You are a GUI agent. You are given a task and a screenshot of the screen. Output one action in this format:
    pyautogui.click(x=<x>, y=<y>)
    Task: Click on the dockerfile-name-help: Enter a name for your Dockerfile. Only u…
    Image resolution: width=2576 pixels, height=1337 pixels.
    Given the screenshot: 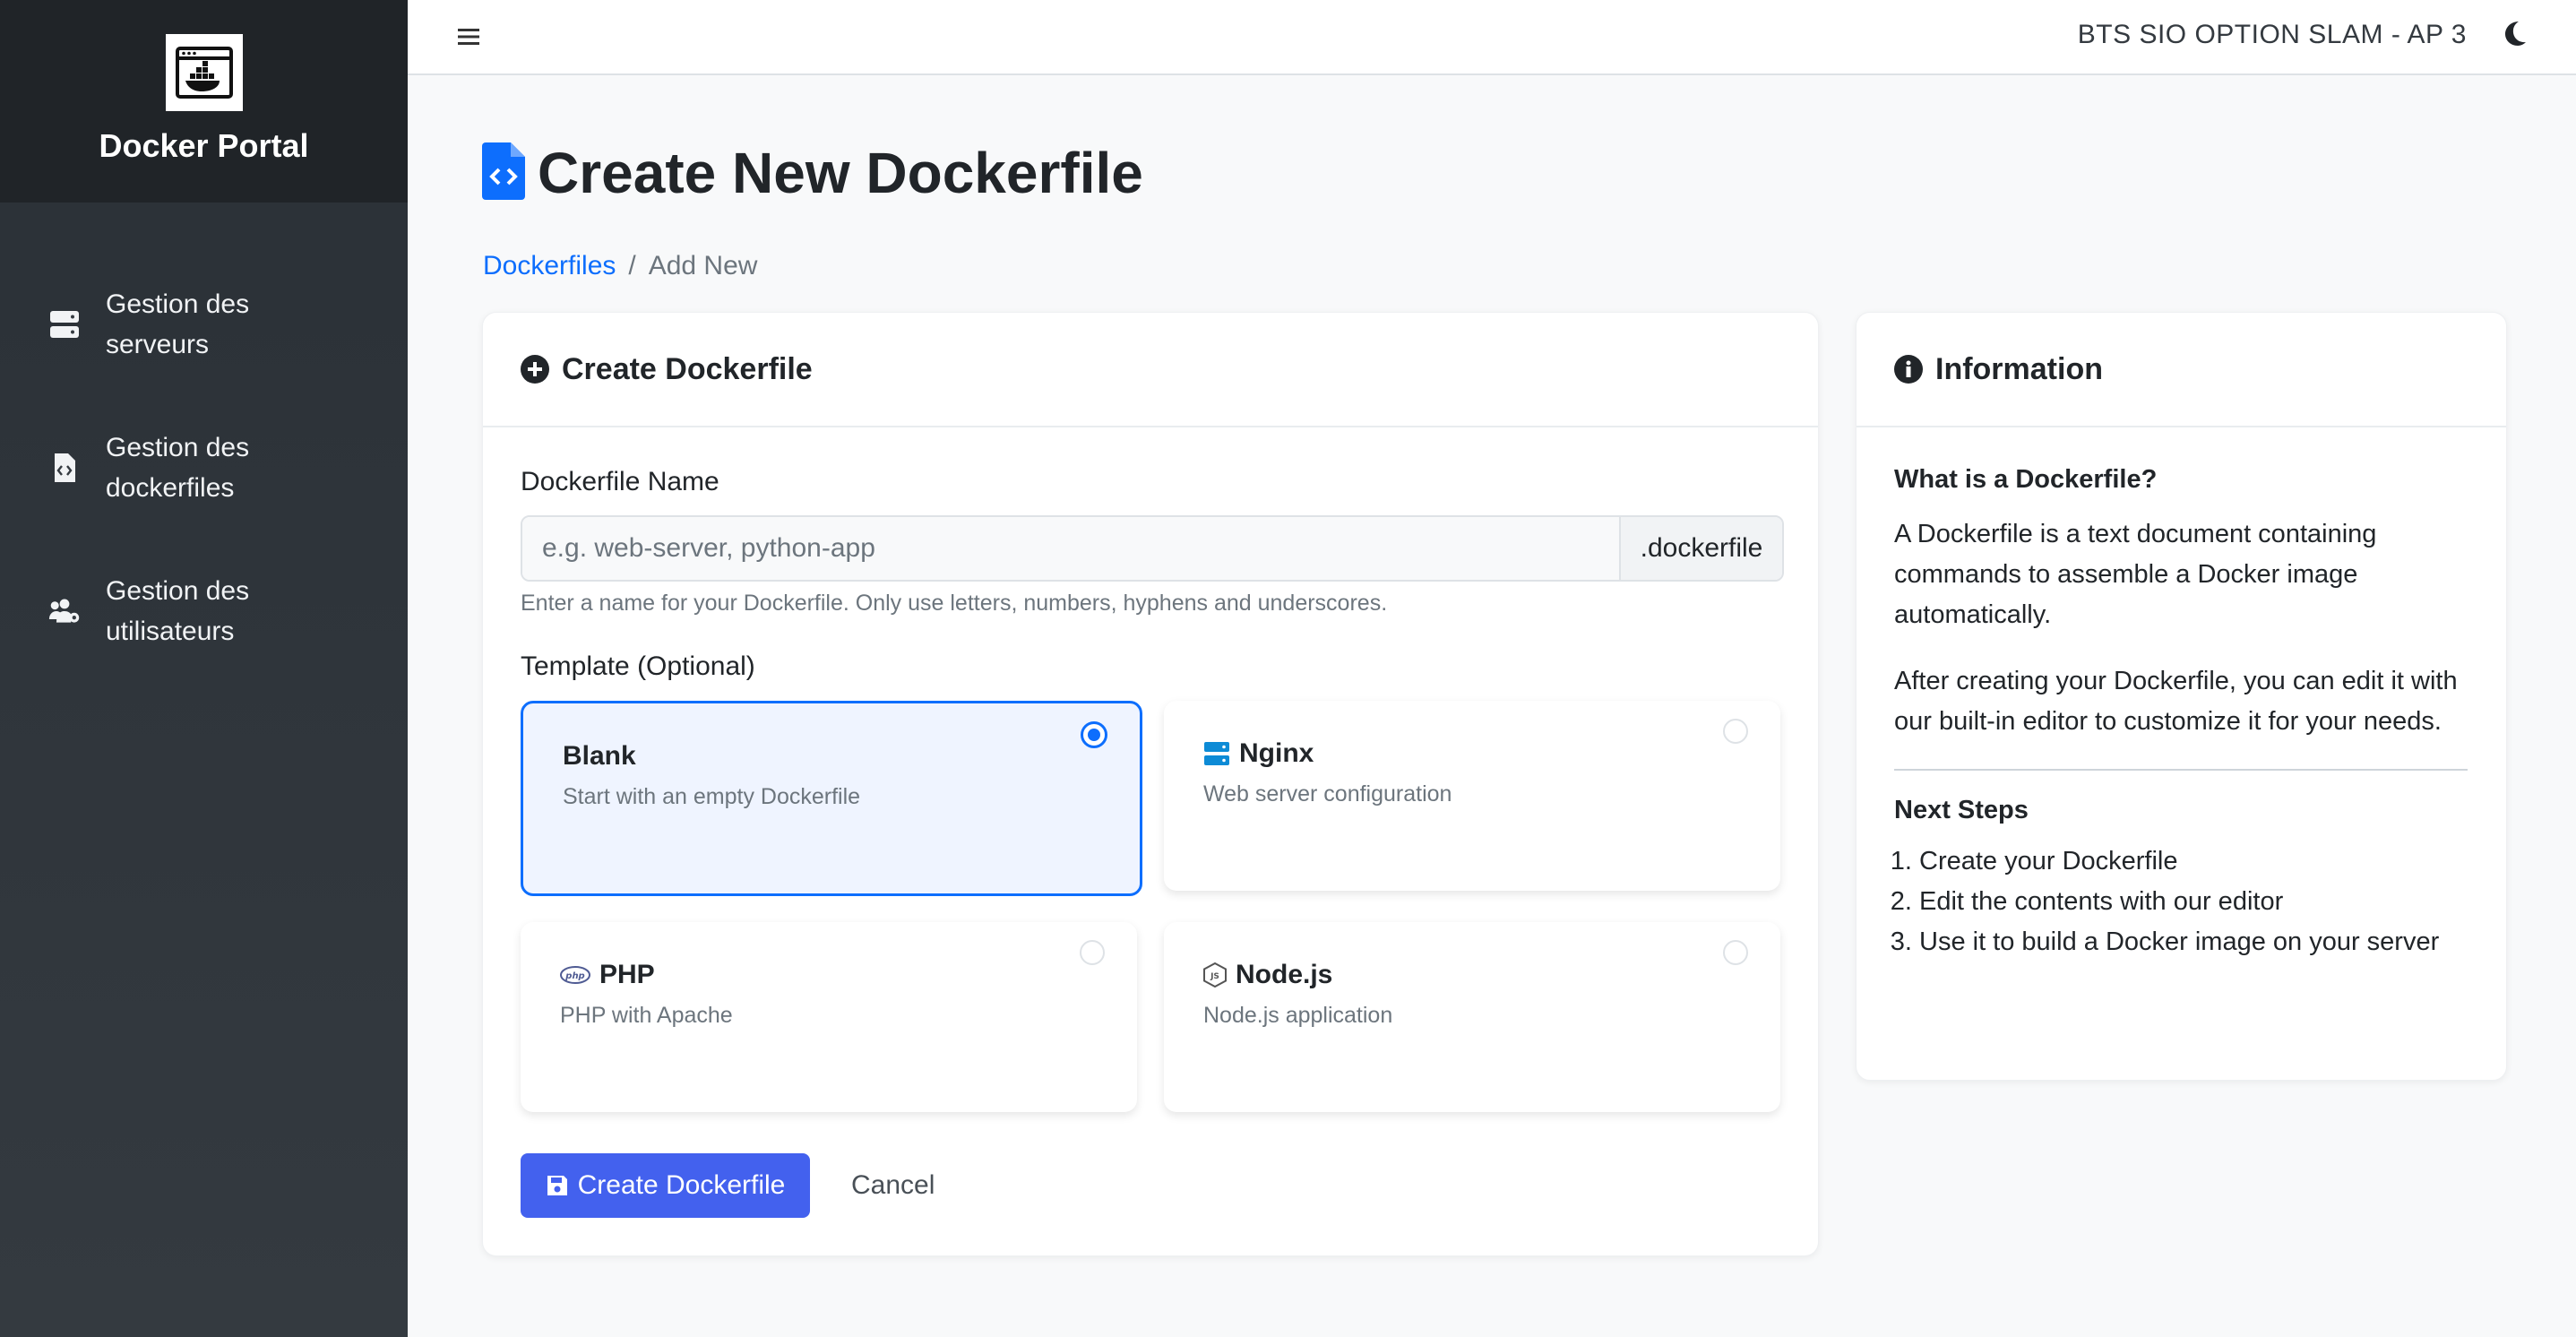 What is the action you would take?
    pyautogui.click(x=955, y=604)
    